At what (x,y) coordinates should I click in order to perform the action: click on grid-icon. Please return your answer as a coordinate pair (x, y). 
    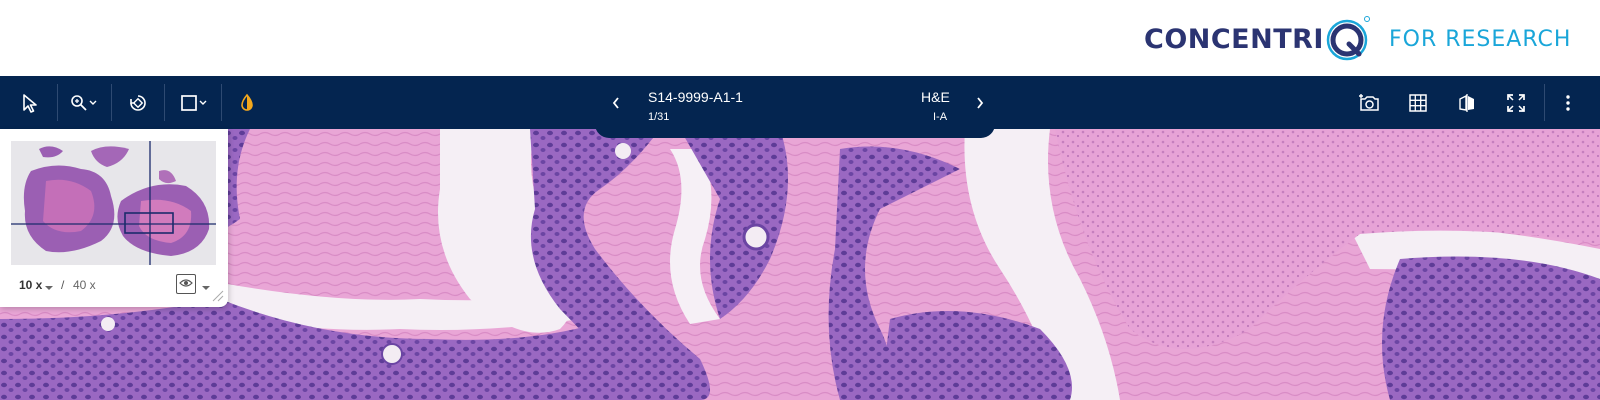
    Looking at the image, I should click on (1418, 103).